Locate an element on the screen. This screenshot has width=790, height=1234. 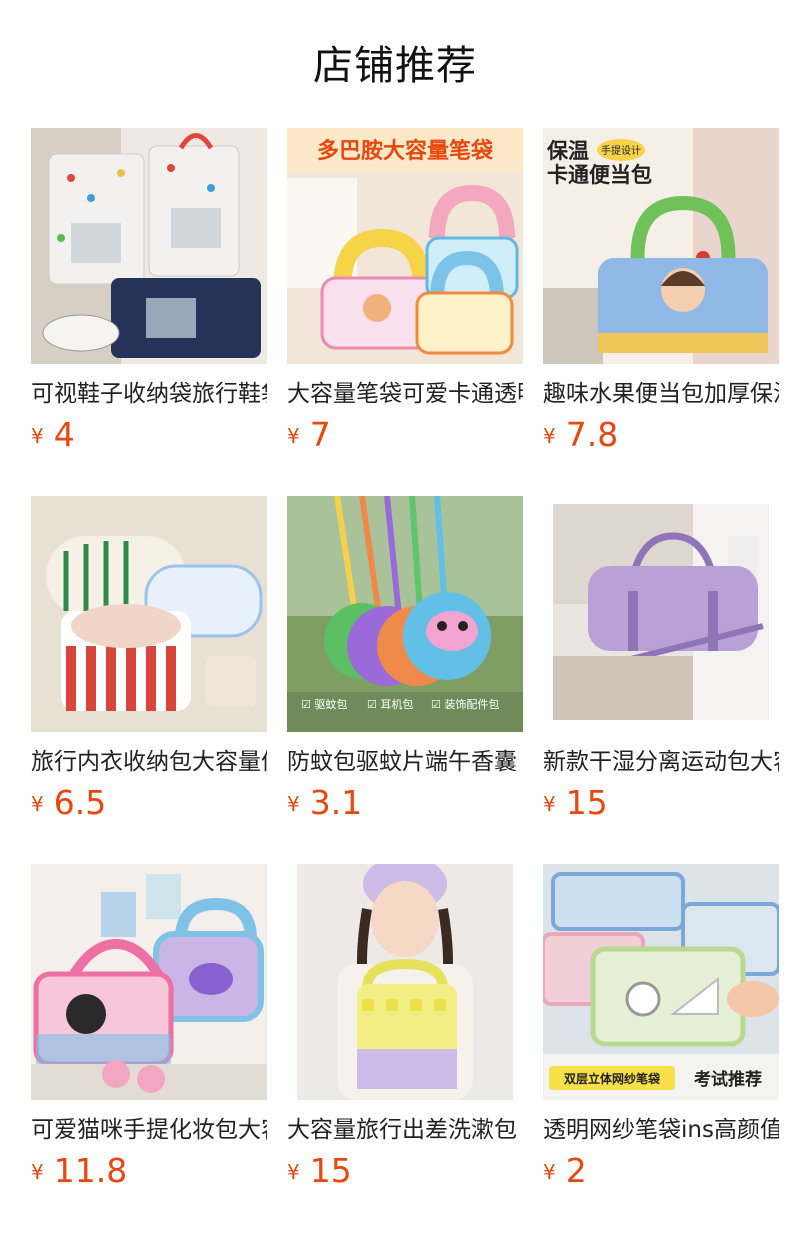
svg-text: 双层立体网纱笔袋 is located at coordinates (612, 1078).